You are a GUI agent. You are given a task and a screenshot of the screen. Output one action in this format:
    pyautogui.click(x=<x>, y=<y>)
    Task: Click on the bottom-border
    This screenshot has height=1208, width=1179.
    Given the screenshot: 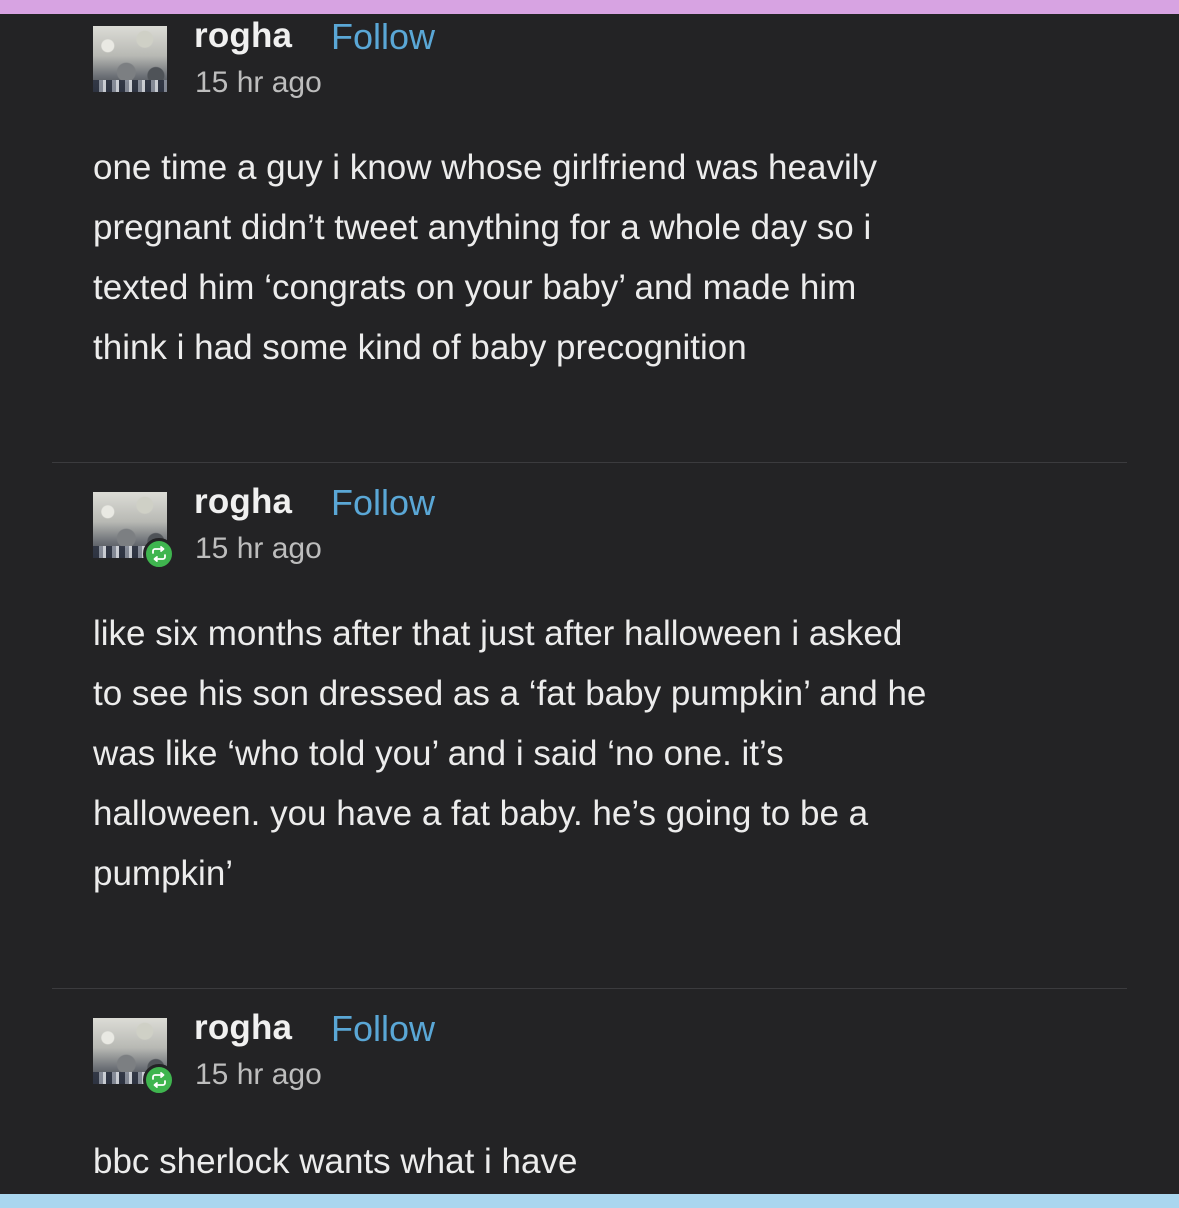 What is the action you would take?
    pyautogui.click(x=589, y=1201)
    